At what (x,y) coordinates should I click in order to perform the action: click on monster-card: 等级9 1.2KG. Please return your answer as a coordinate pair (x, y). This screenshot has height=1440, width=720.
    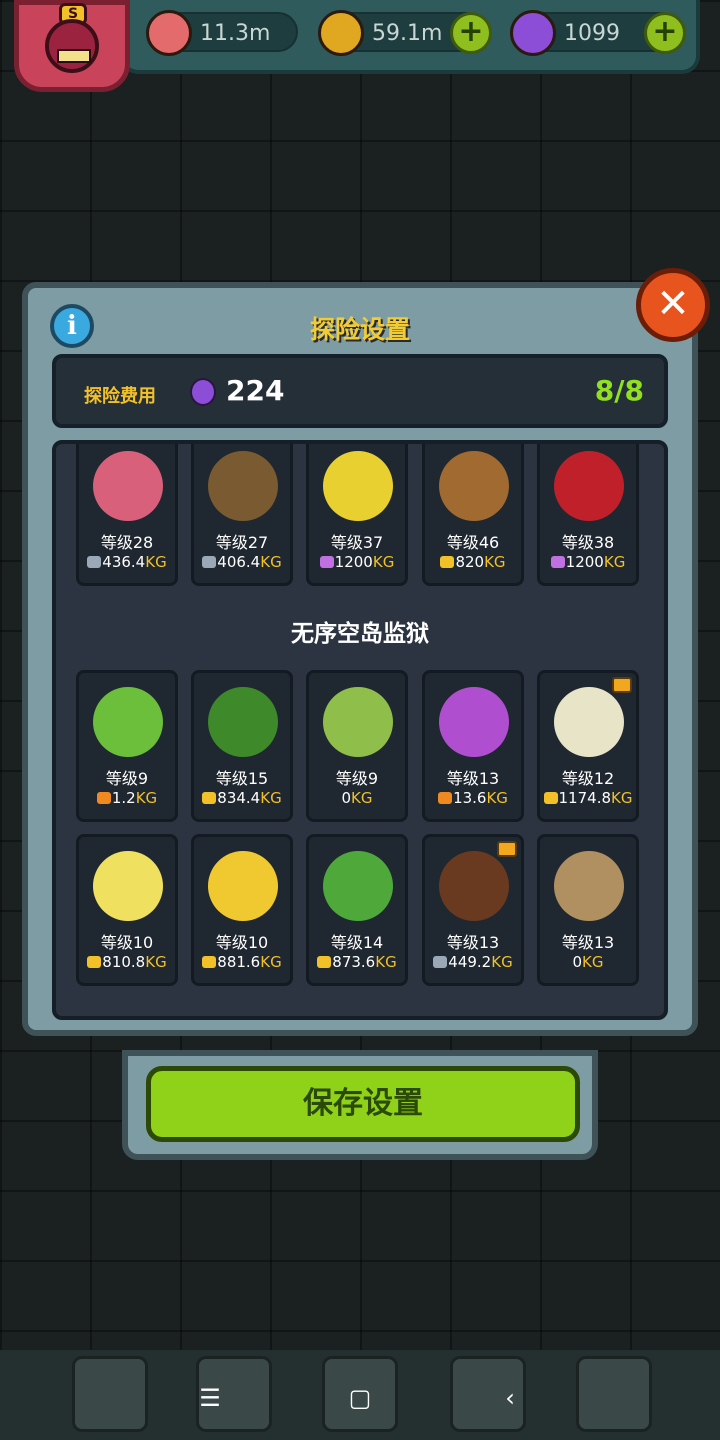
    Looking at the image, I should click on (127, 746).